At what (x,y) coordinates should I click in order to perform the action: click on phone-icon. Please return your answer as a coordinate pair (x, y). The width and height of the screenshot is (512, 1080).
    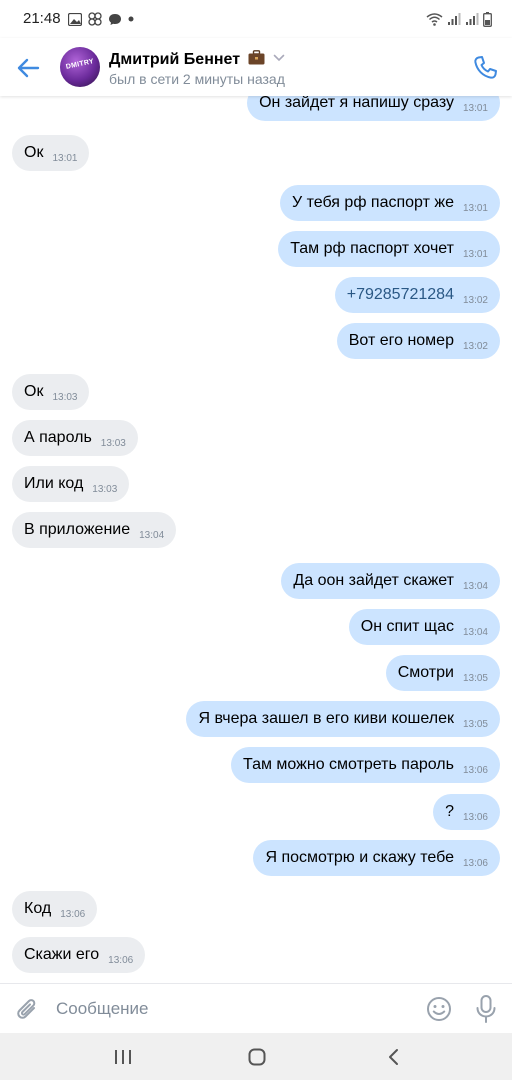
    Looking at the image, I should click on (485, 68).